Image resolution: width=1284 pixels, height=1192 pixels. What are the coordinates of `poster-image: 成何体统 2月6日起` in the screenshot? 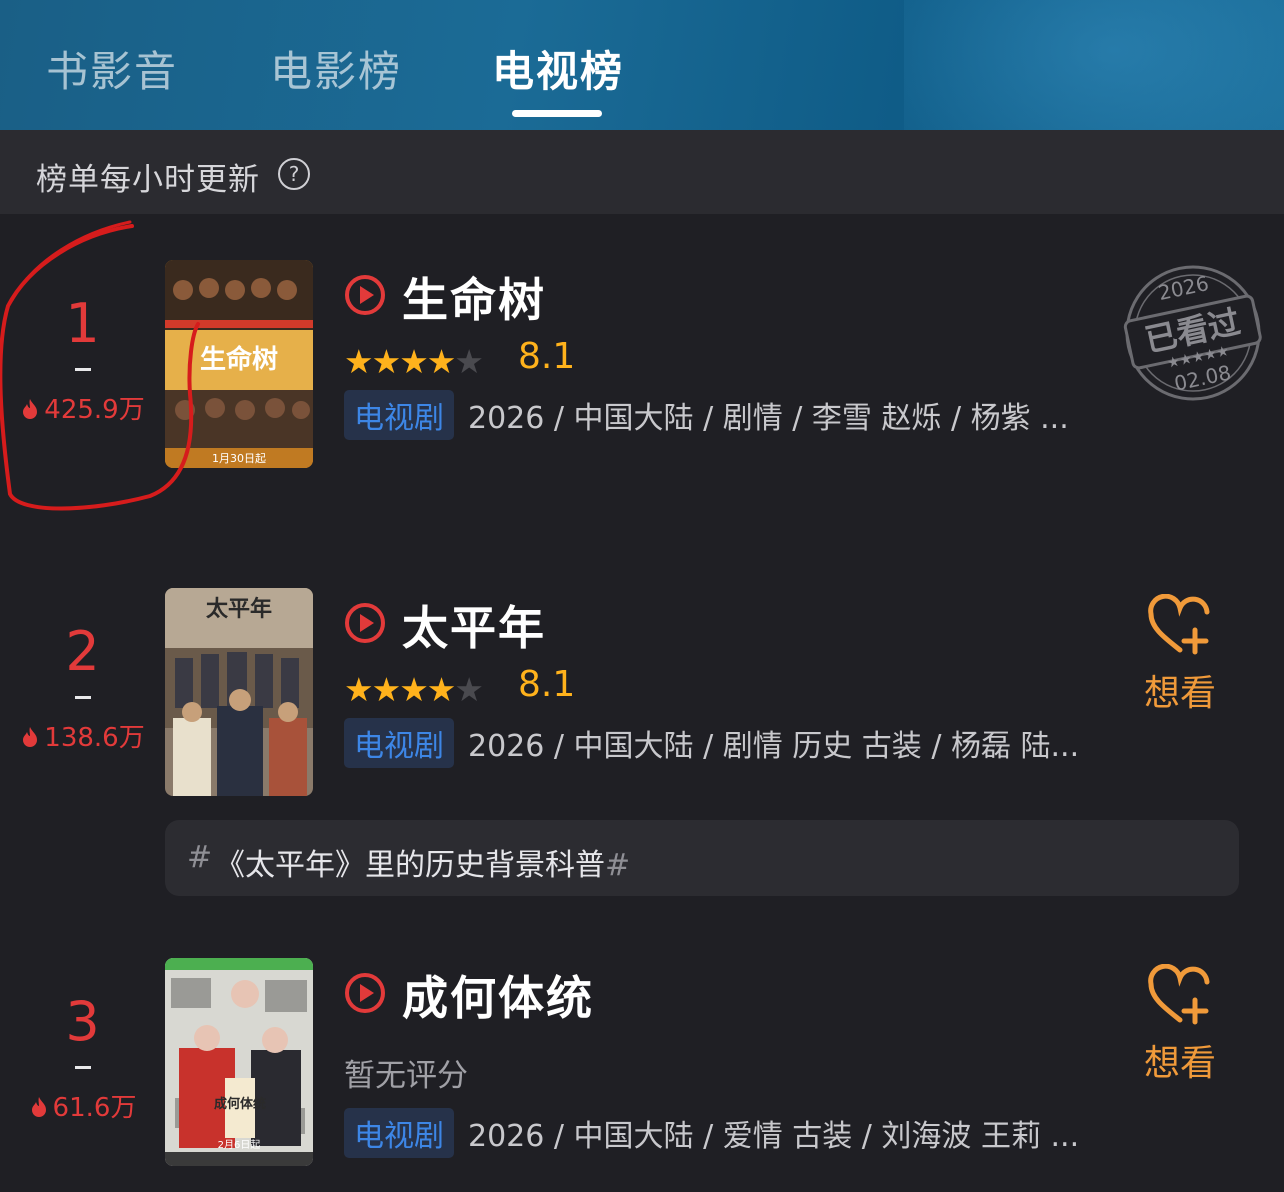 It's located at (239, 1062).